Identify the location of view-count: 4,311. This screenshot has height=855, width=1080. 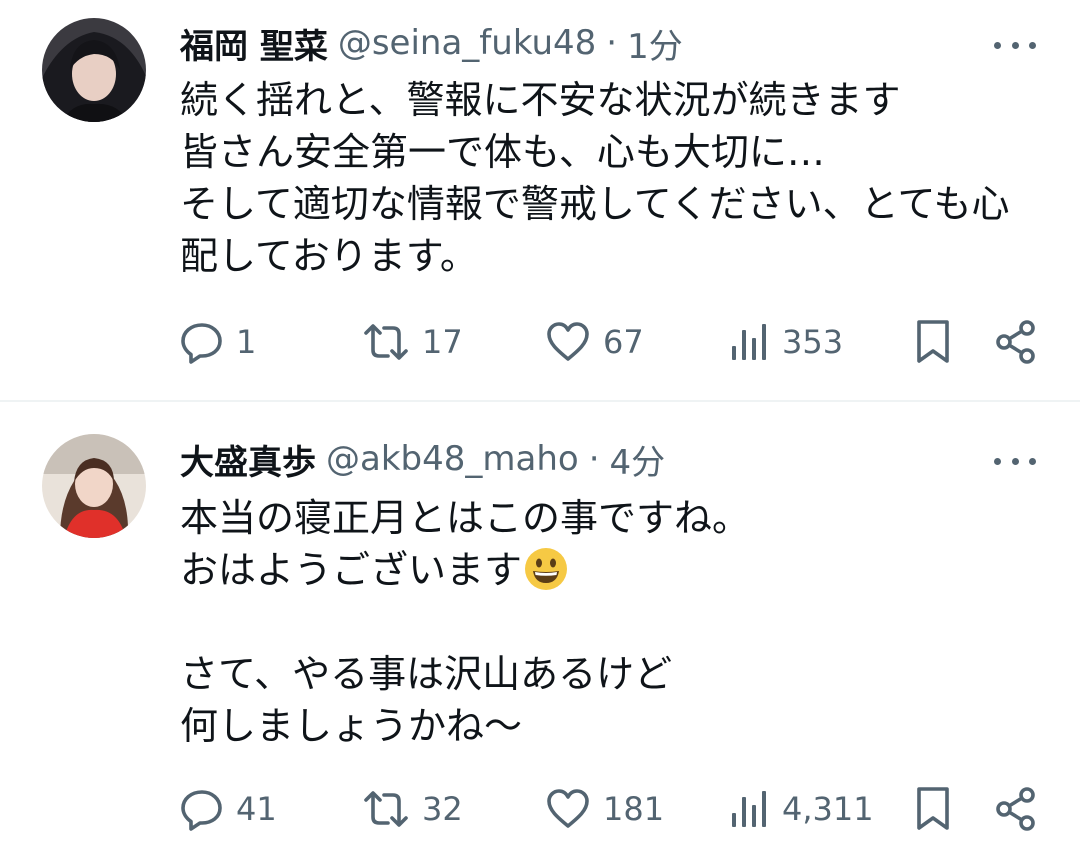
(828, 809).